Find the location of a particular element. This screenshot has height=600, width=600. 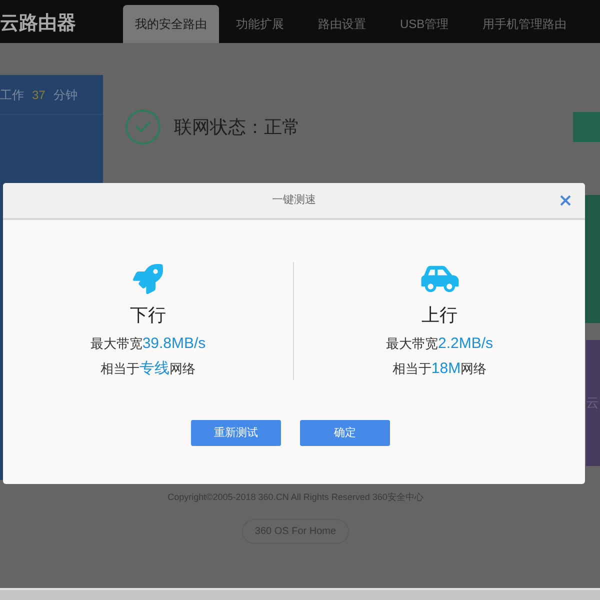

dialog-title: 一键测速 is located at coordinates (294, 200).